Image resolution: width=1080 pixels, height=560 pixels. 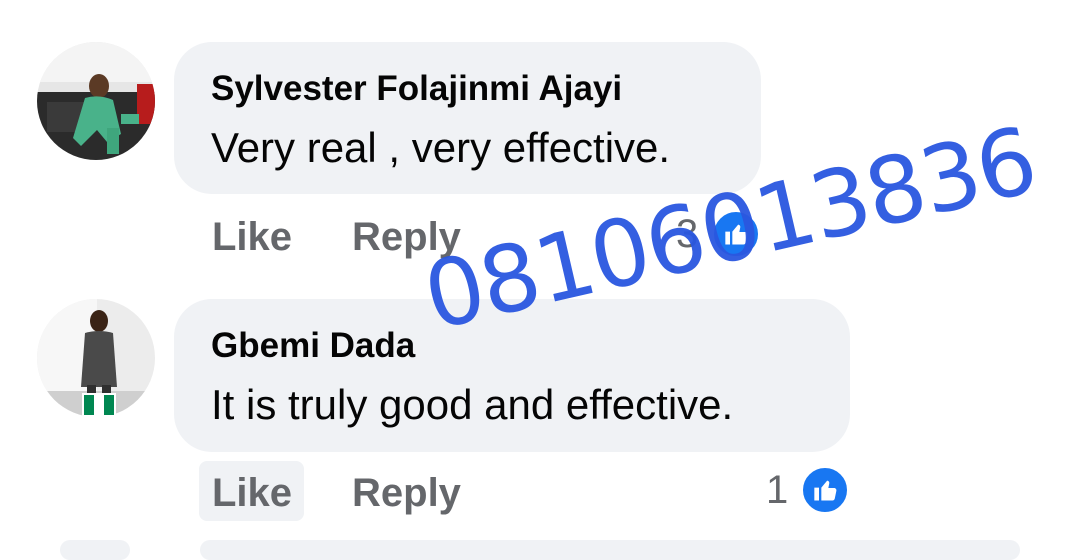 I want to click on comment-author-name: Gbemi Dada, so click(x=313, y=346).